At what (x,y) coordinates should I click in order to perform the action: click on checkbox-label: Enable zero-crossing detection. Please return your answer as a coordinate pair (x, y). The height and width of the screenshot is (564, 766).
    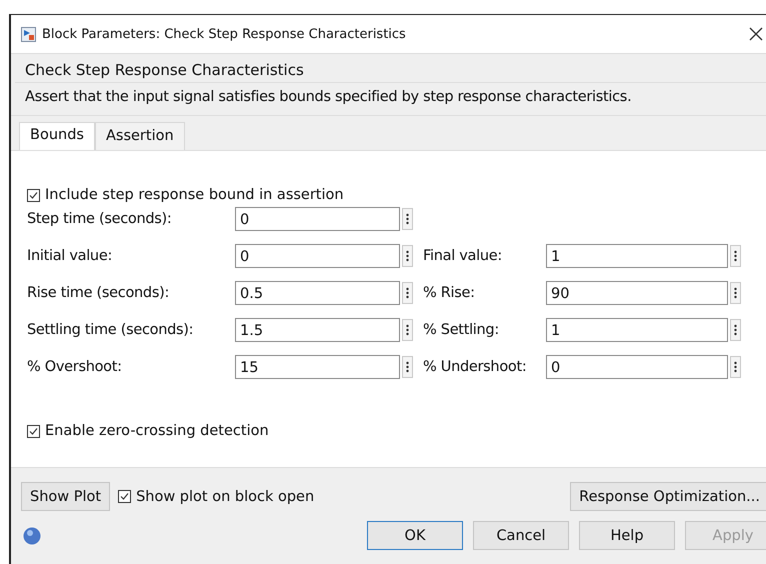
    Looking at the image, I should click on (157, 431).